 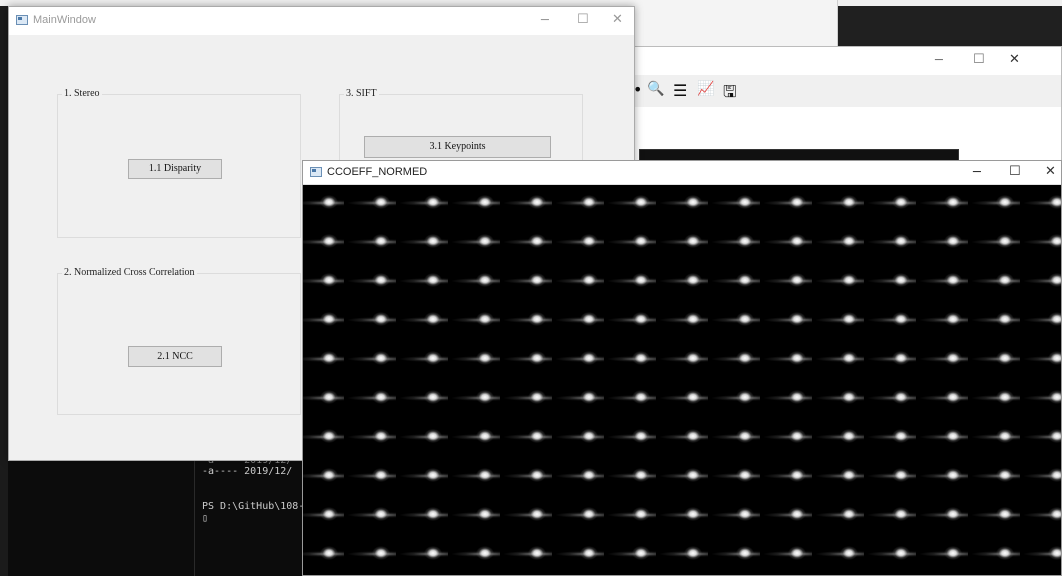 I want to click on ncc-group: 2. Normalized Cross Correlation 2.1 NCC, so click(x=179, y=341).